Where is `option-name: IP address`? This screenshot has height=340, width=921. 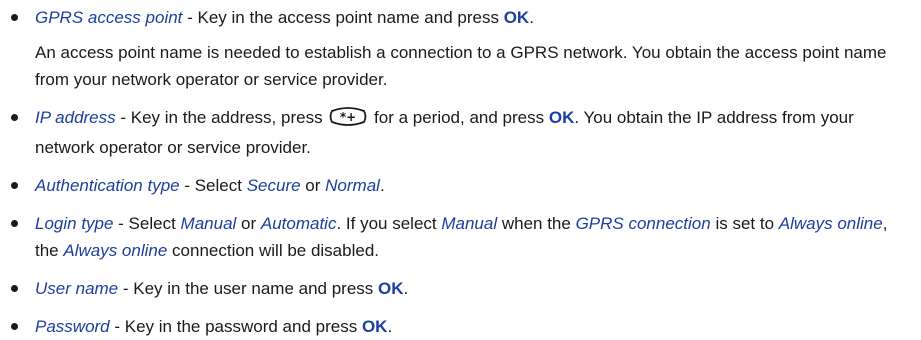
option-name: IP address is located at coordinates (75, 117).